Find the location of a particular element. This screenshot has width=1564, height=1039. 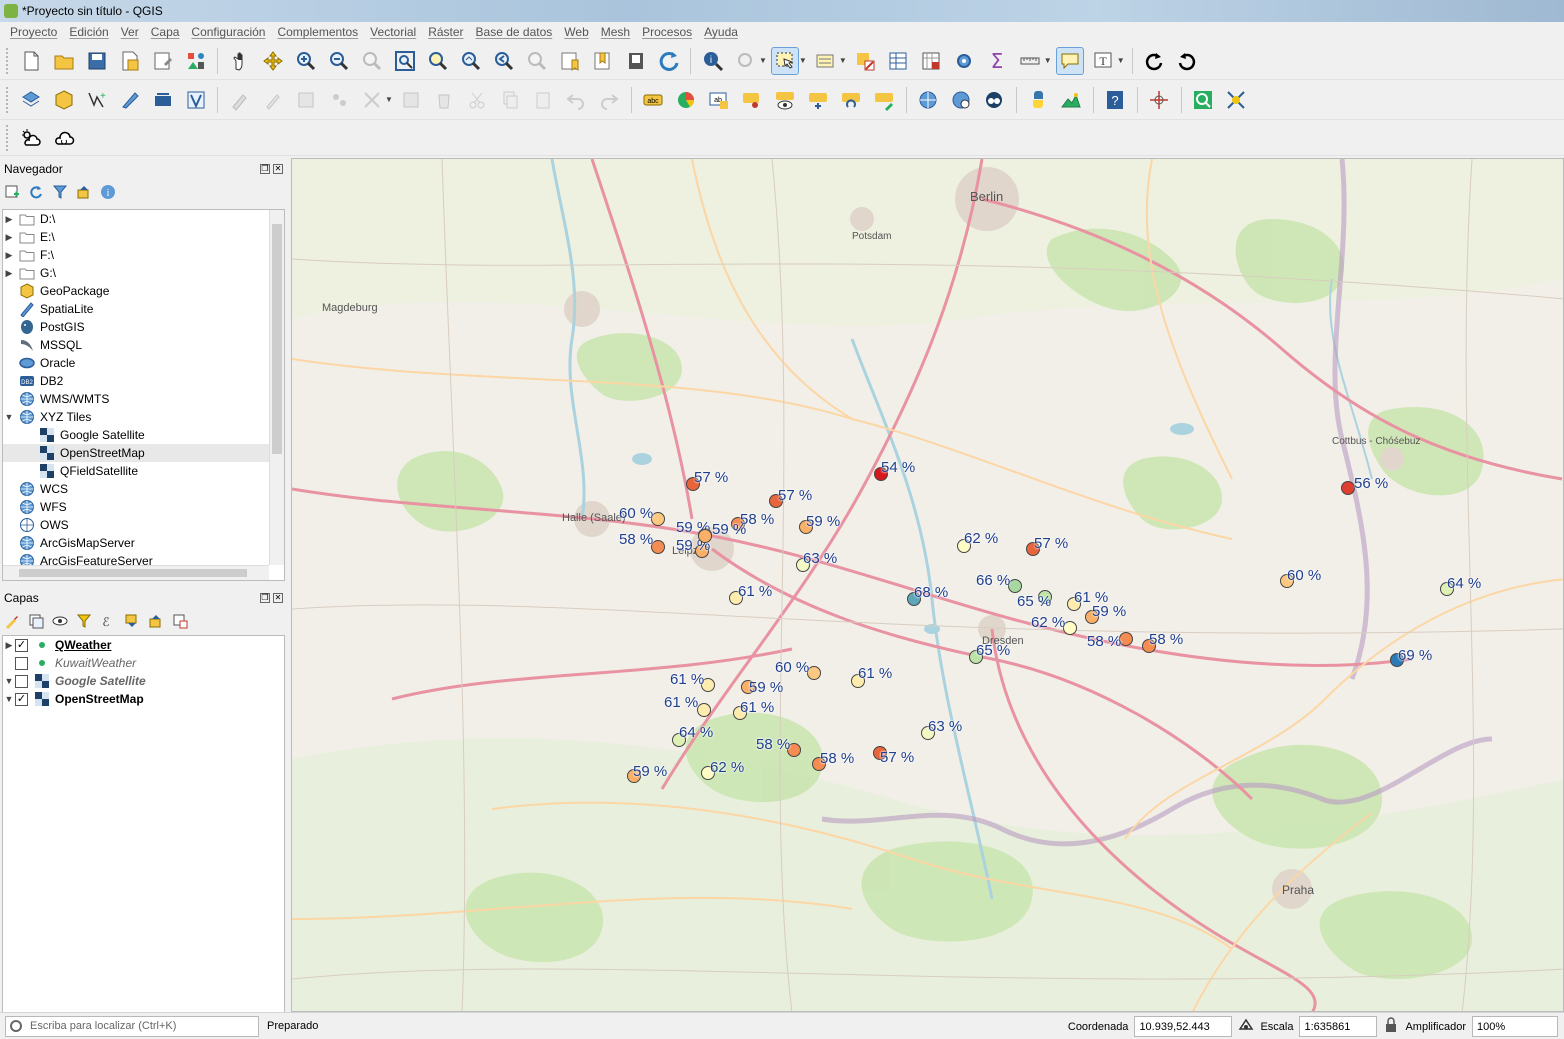

quick-search-icon is located at coordinates (1203, 100).